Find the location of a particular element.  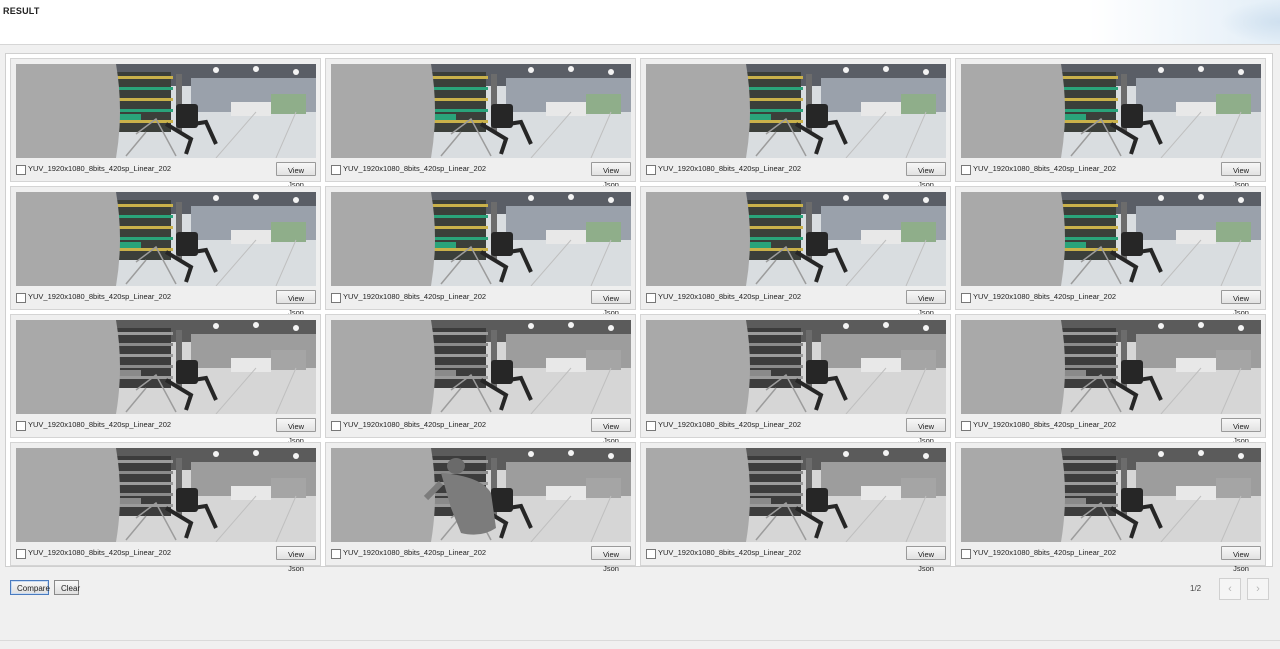

chevron-left-icon: ‹ is located at coordinates (1230, 589).